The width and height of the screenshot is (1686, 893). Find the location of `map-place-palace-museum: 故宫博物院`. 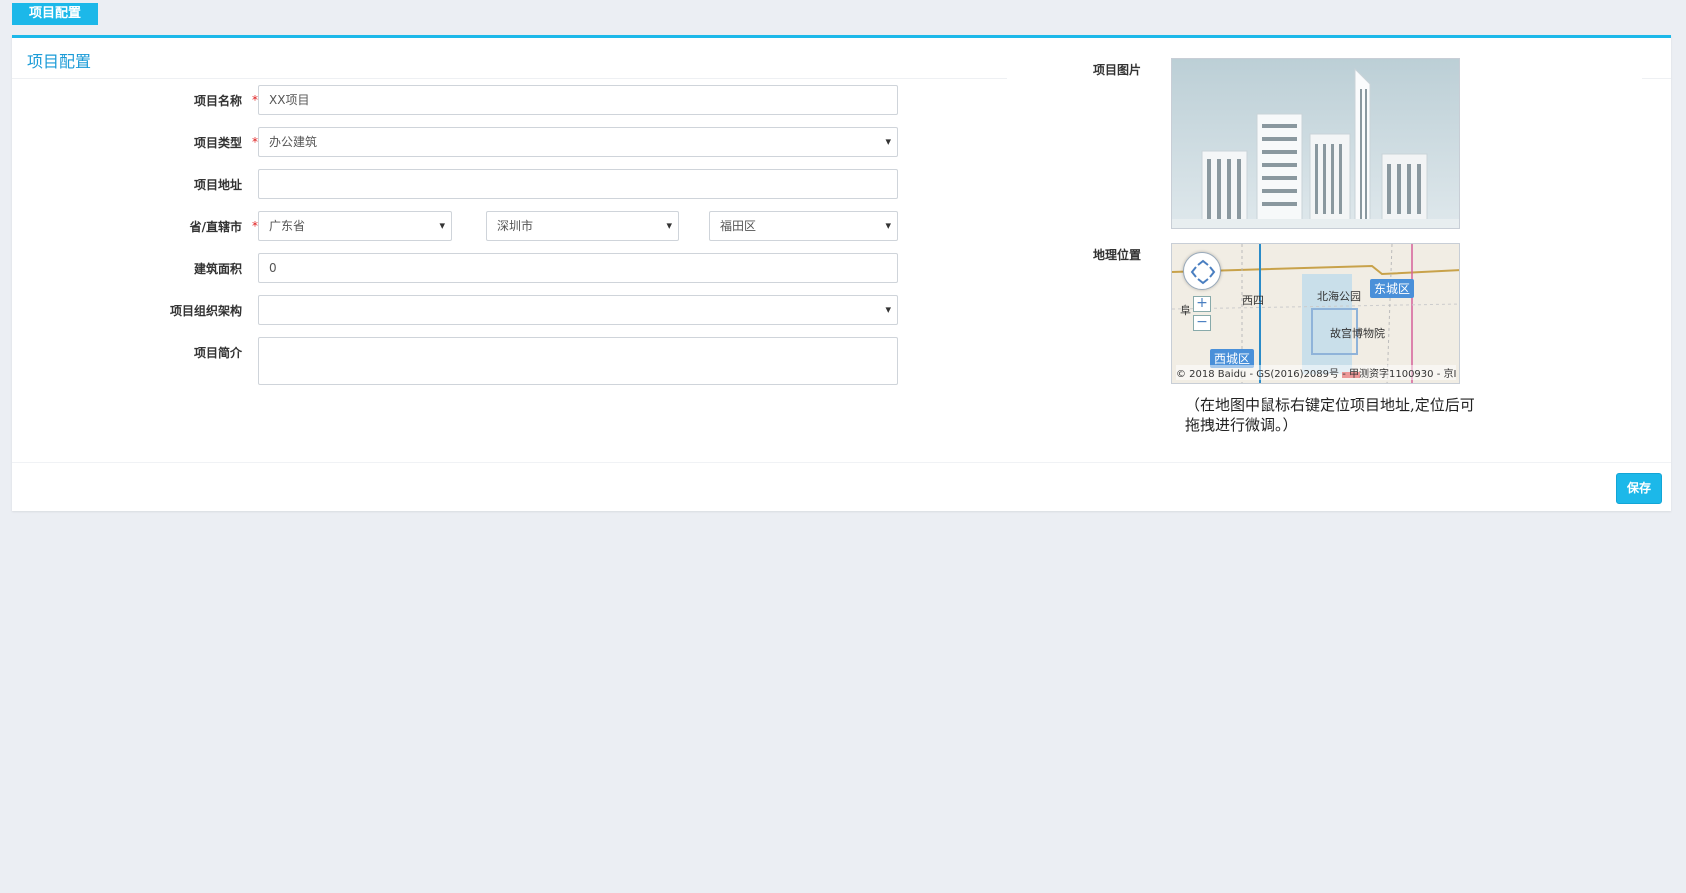

map-place-palace-museum: 故宫博物院 is located at coordinates (1357, 333).